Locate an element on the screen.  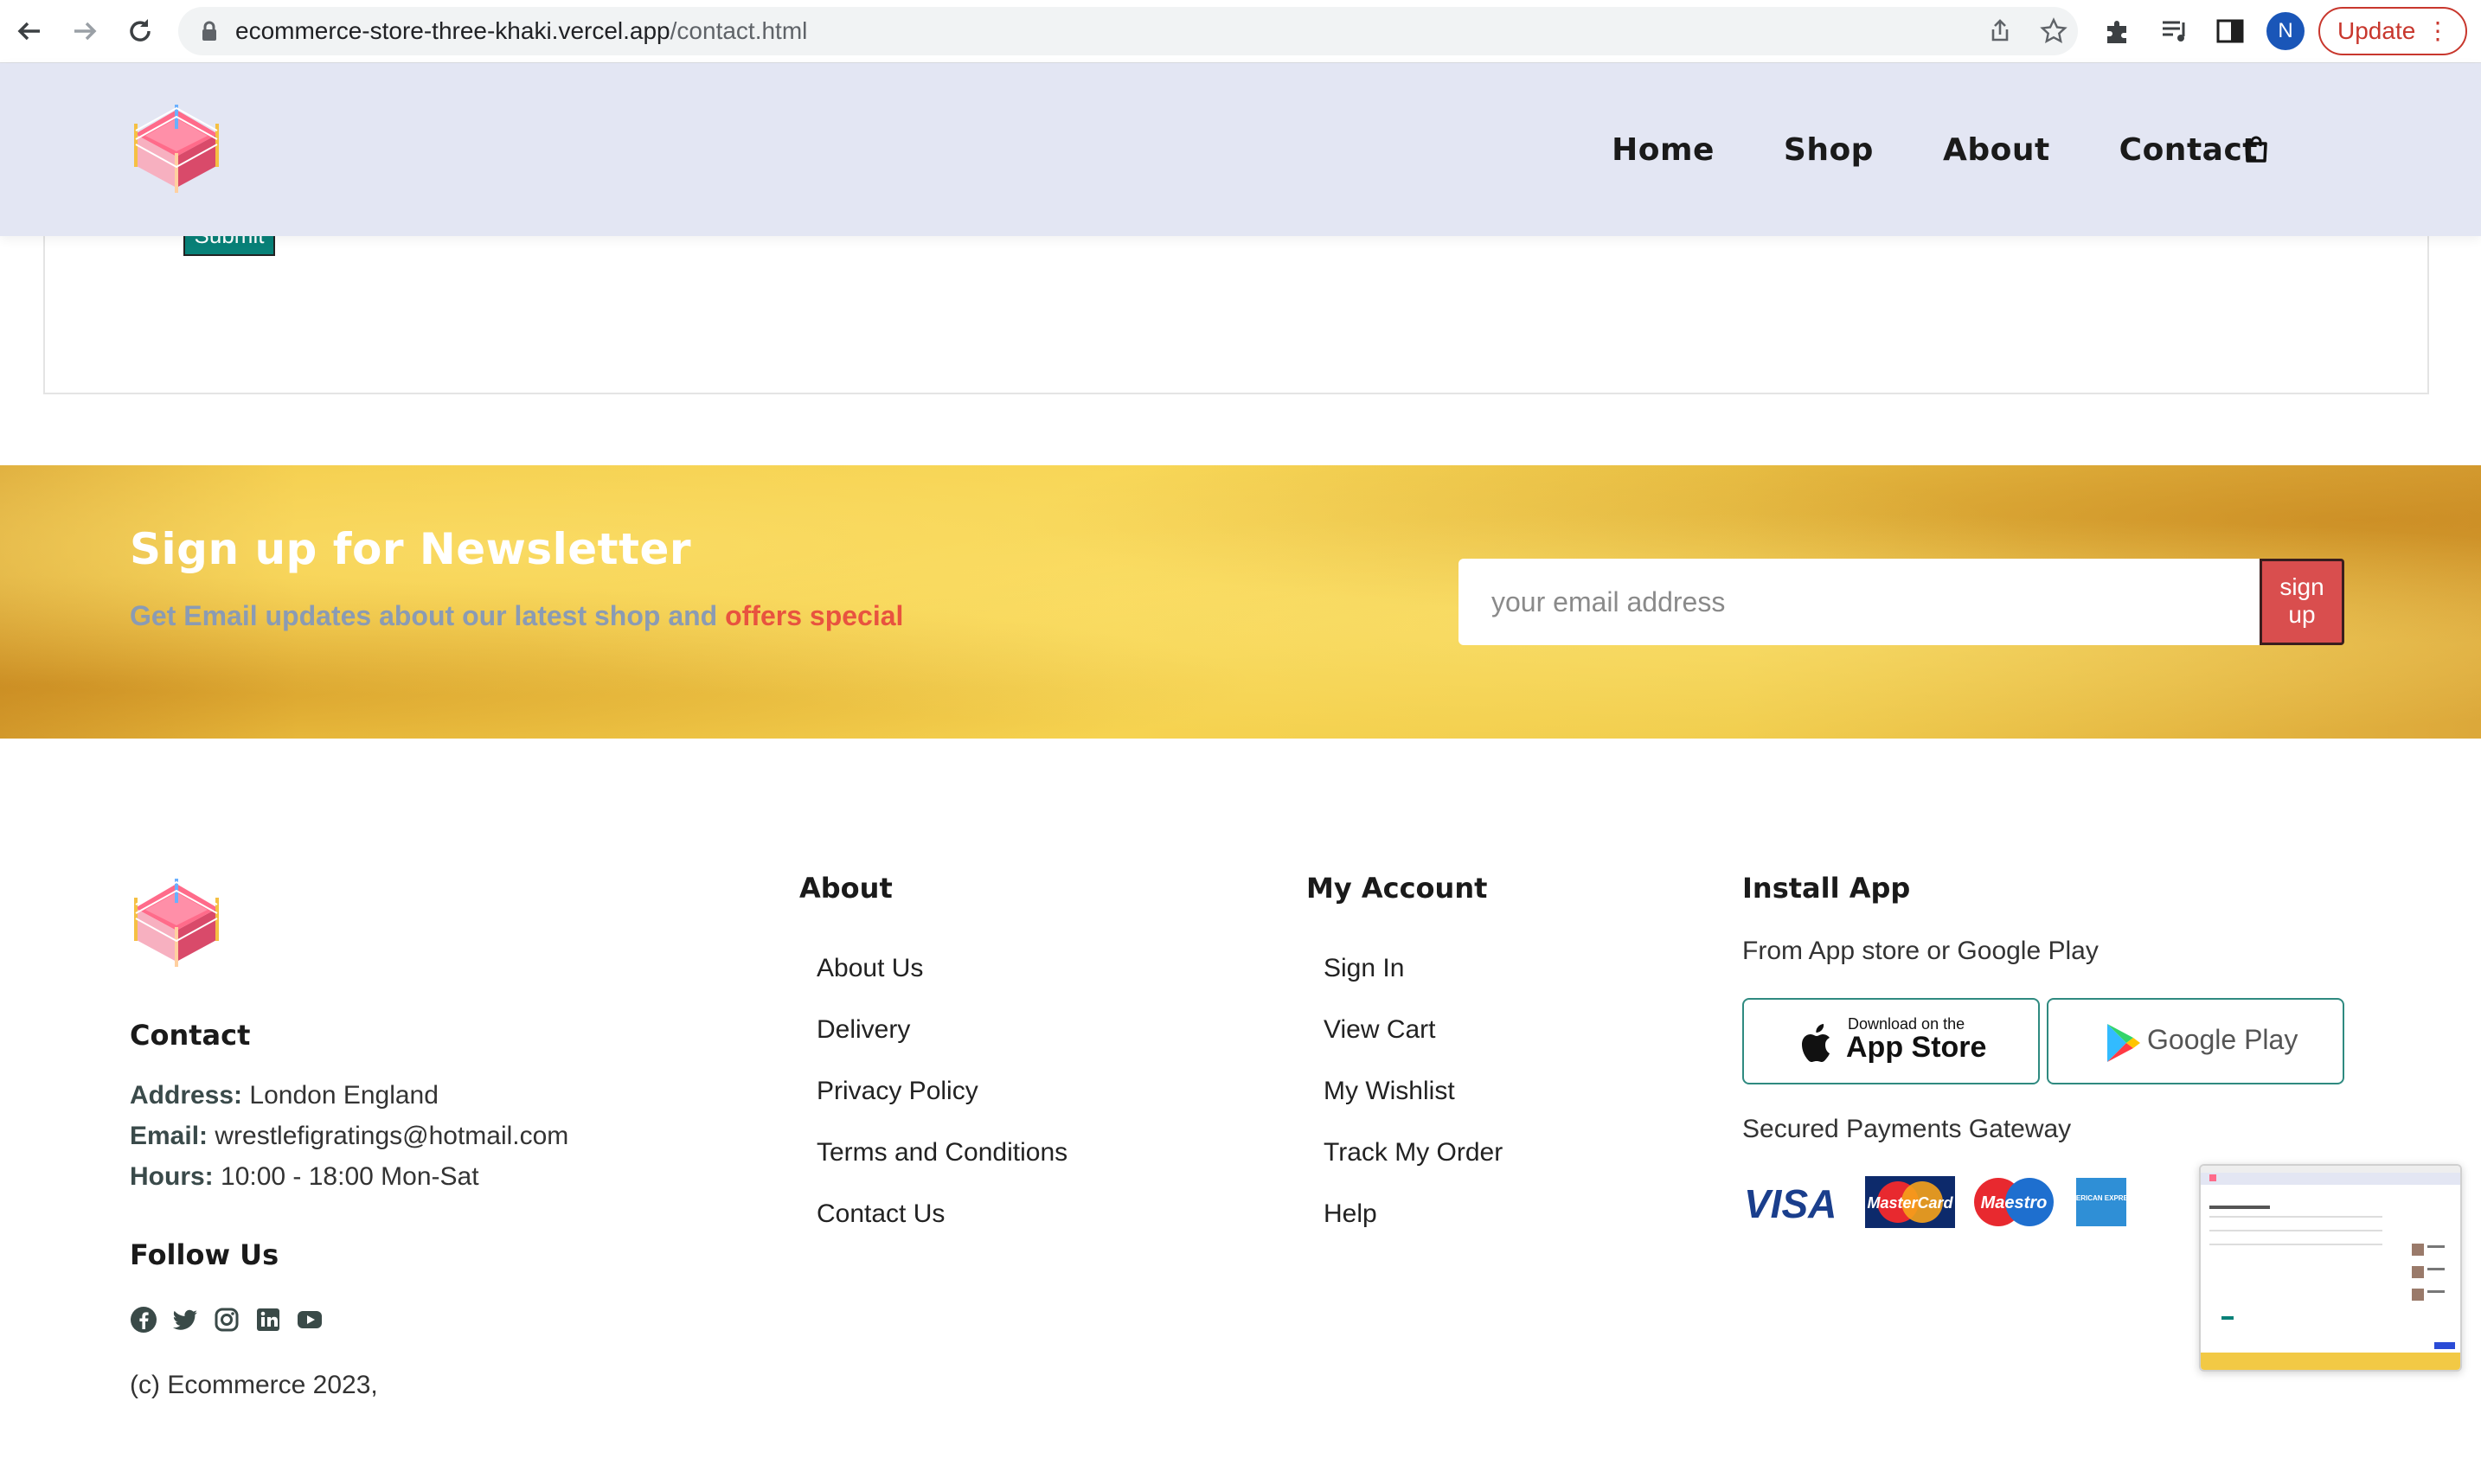
footer-link-wishlist: My Wishlist is located at coordinates (1389, 1091).